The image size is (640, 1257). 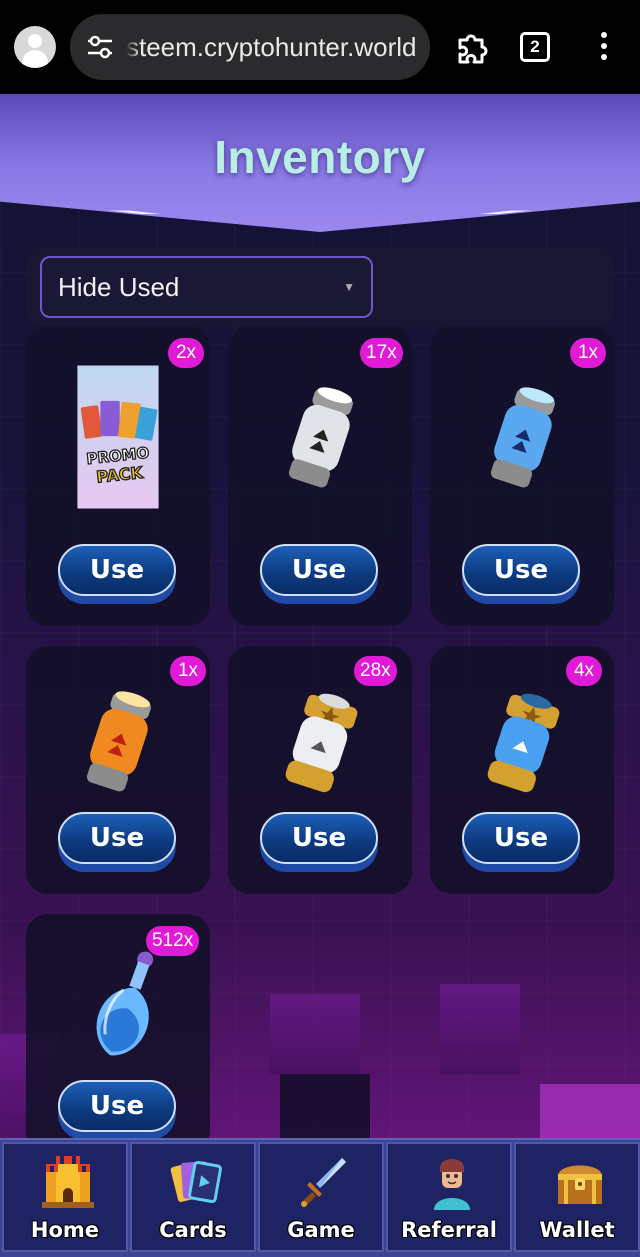 I want to click on gold-silver-capsule-icon, so click(x=321, y=743).